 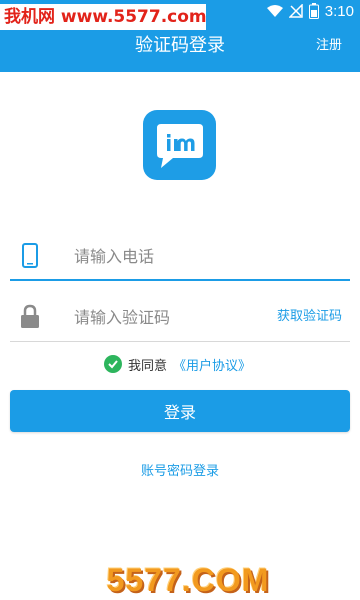 I want to click on register-link: 注册, so click(x=329, y=46).